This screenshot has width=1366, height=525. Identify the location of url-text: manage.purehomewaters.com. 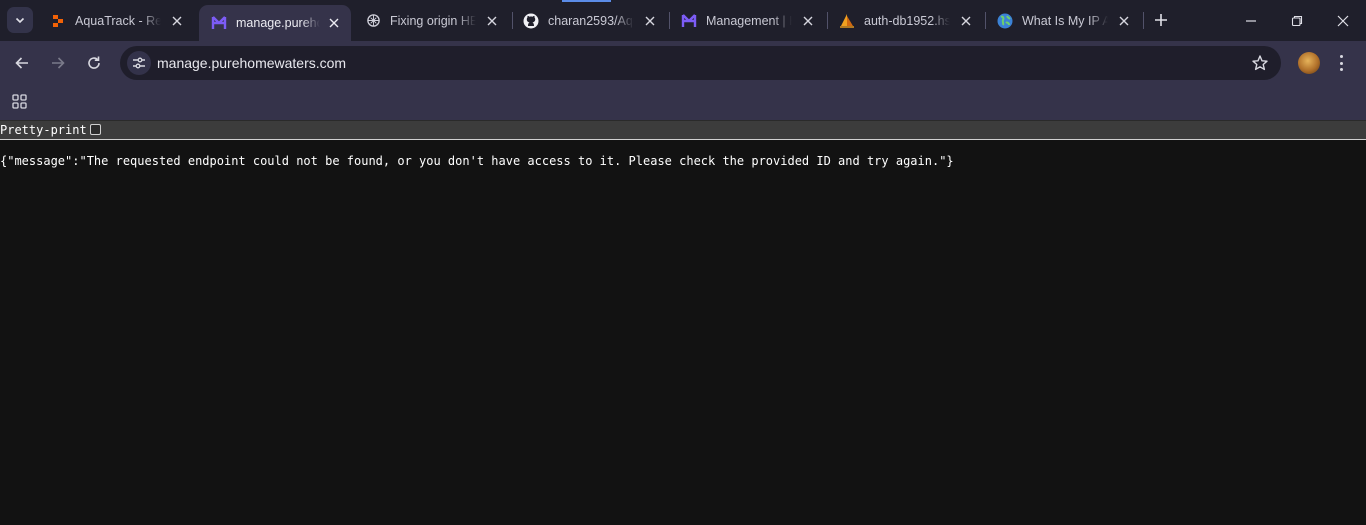
(251, 63).